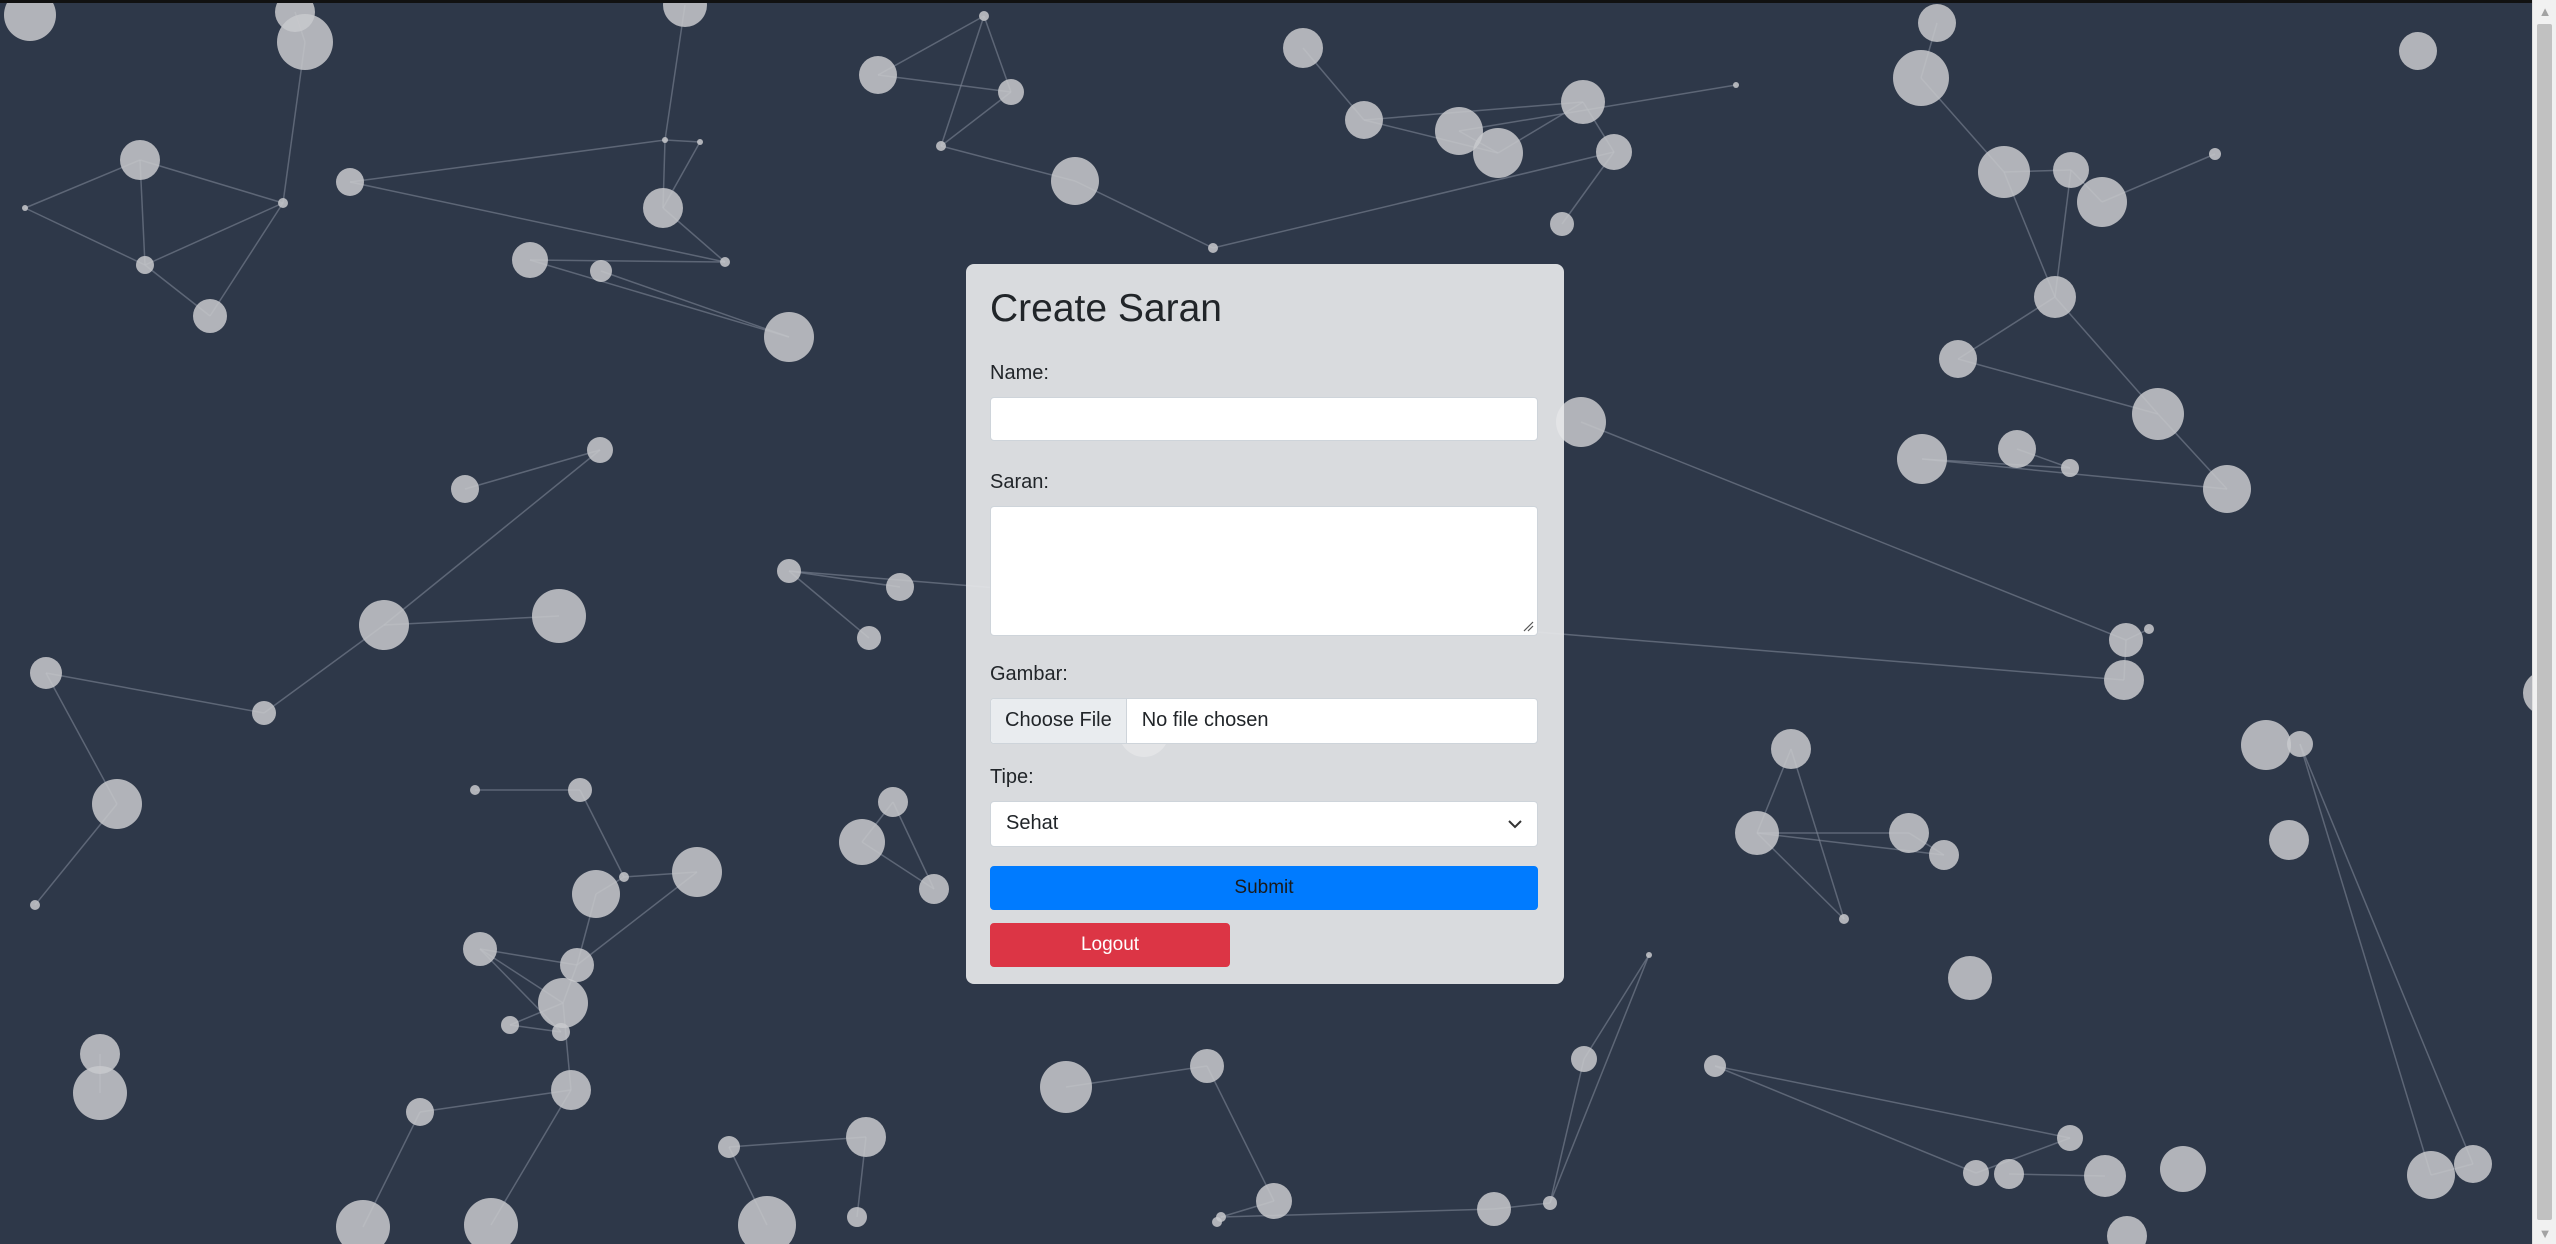 The height and width of the screenshot is (1244, 2556). Describe the element at coordinates (1528, 626) in the screenshot. I see `resize-grip-icon` at that location.